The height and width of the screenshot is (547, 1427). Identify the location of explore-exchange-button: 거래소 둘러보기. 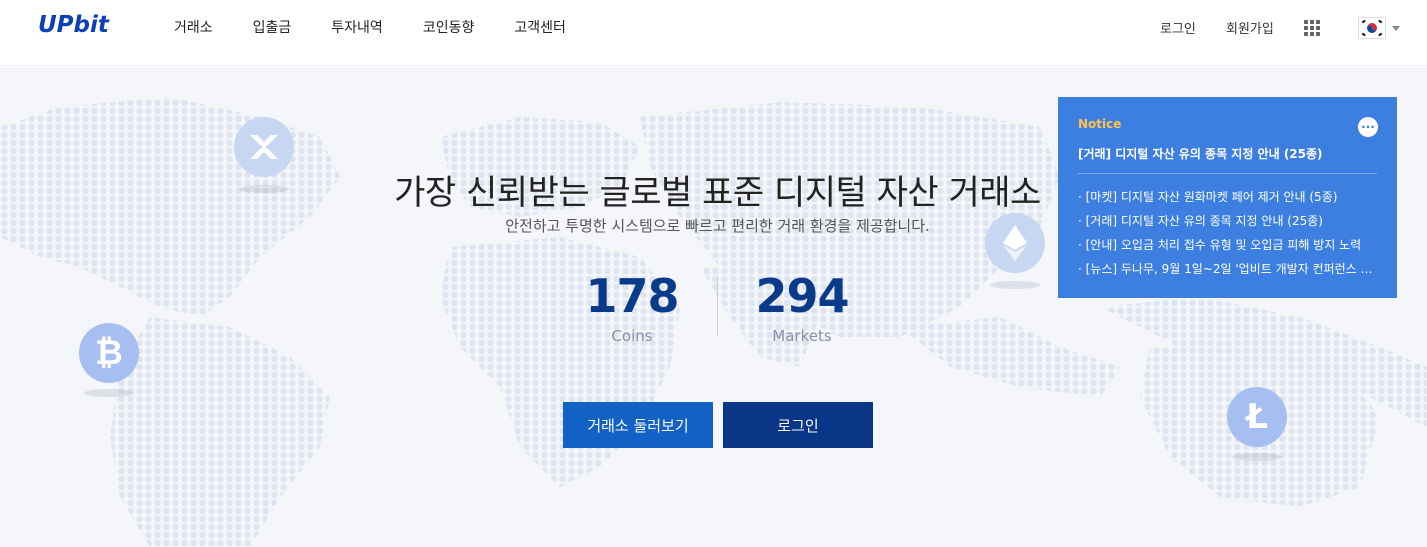
(638, 425).